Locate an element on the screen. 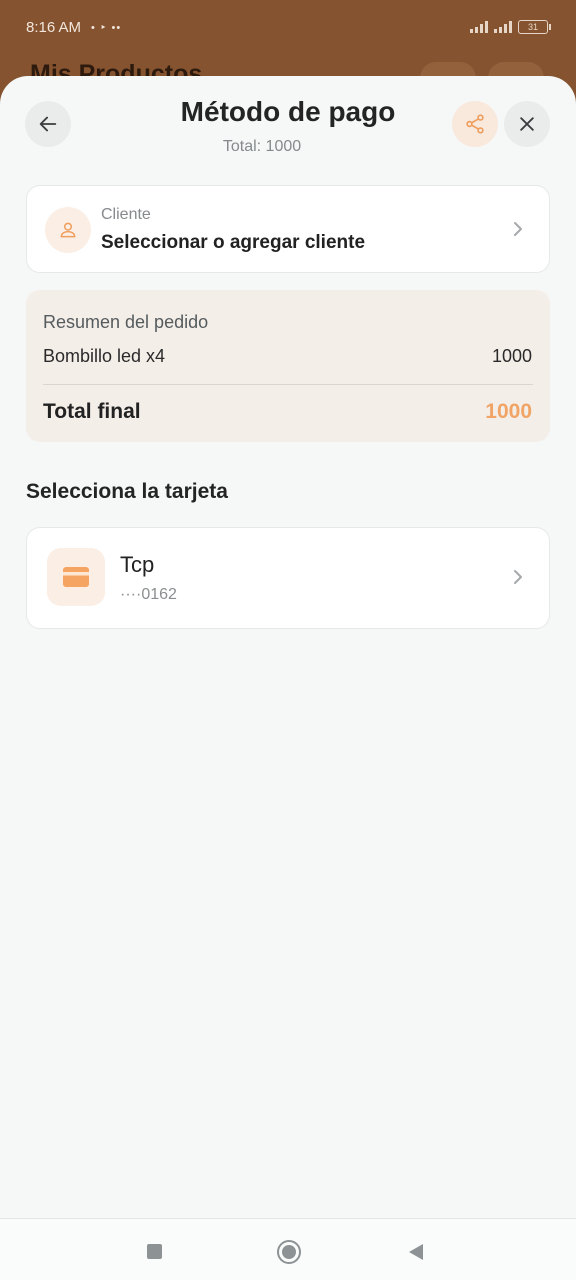 The height and width of the screenshot is (1280, 576). battery-level: 31 is located at coordinates (532, 27).